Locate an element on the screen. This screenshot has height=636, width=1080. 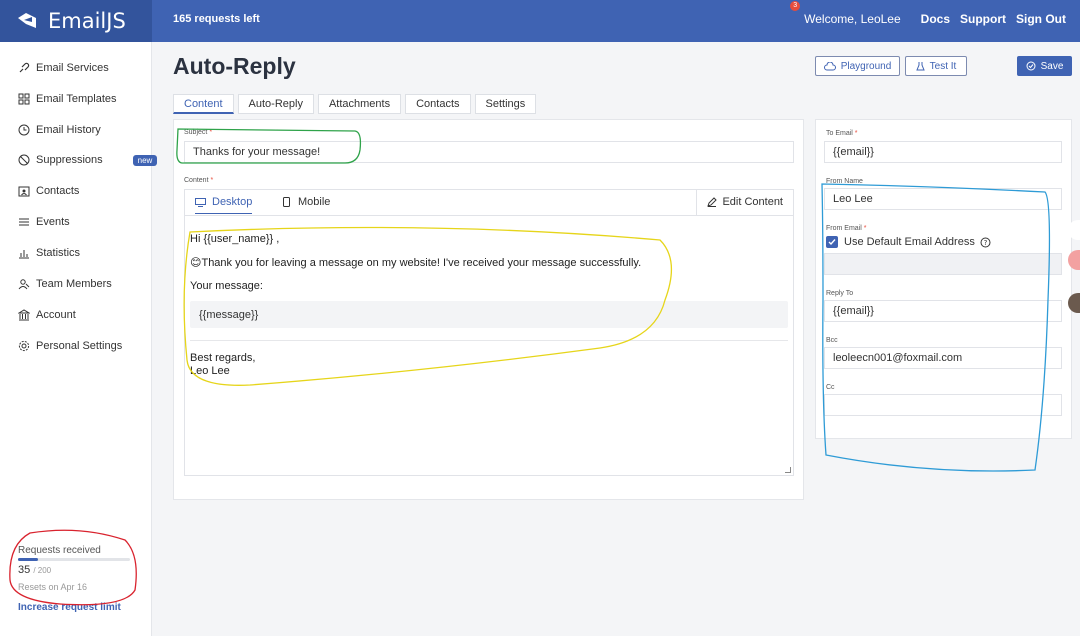
sidebar-item-contacts: Contacts is located at coordinates (48, 191).